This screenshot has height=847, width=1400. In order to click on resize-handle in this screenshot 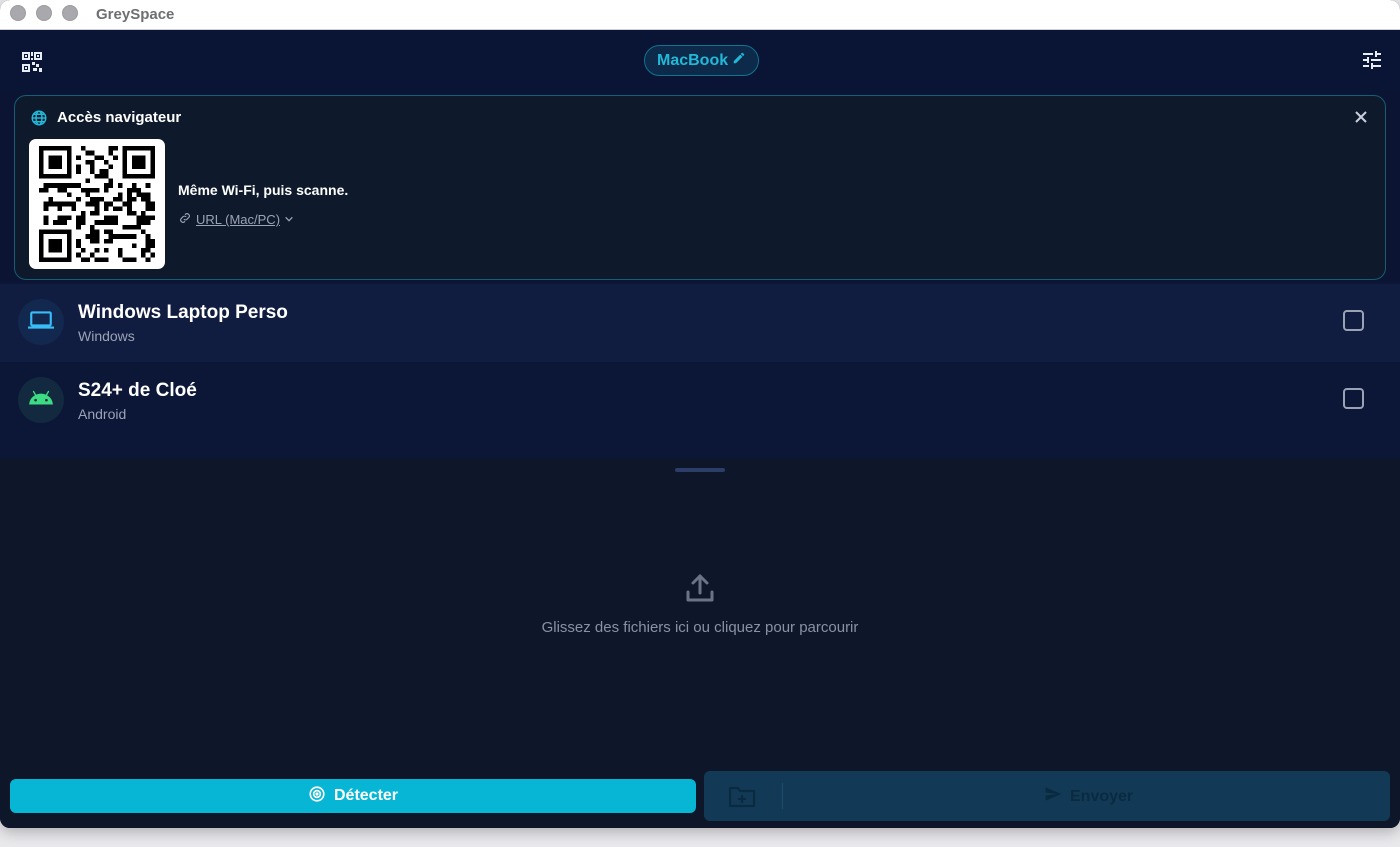, I will do `click(700, 470)`.